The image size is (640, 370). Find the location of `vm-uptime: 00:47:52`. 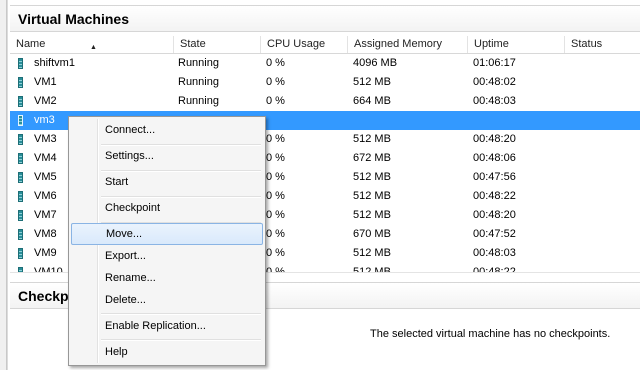

vm-uptime: 00:47:52 is located at coordinates (494, 234).